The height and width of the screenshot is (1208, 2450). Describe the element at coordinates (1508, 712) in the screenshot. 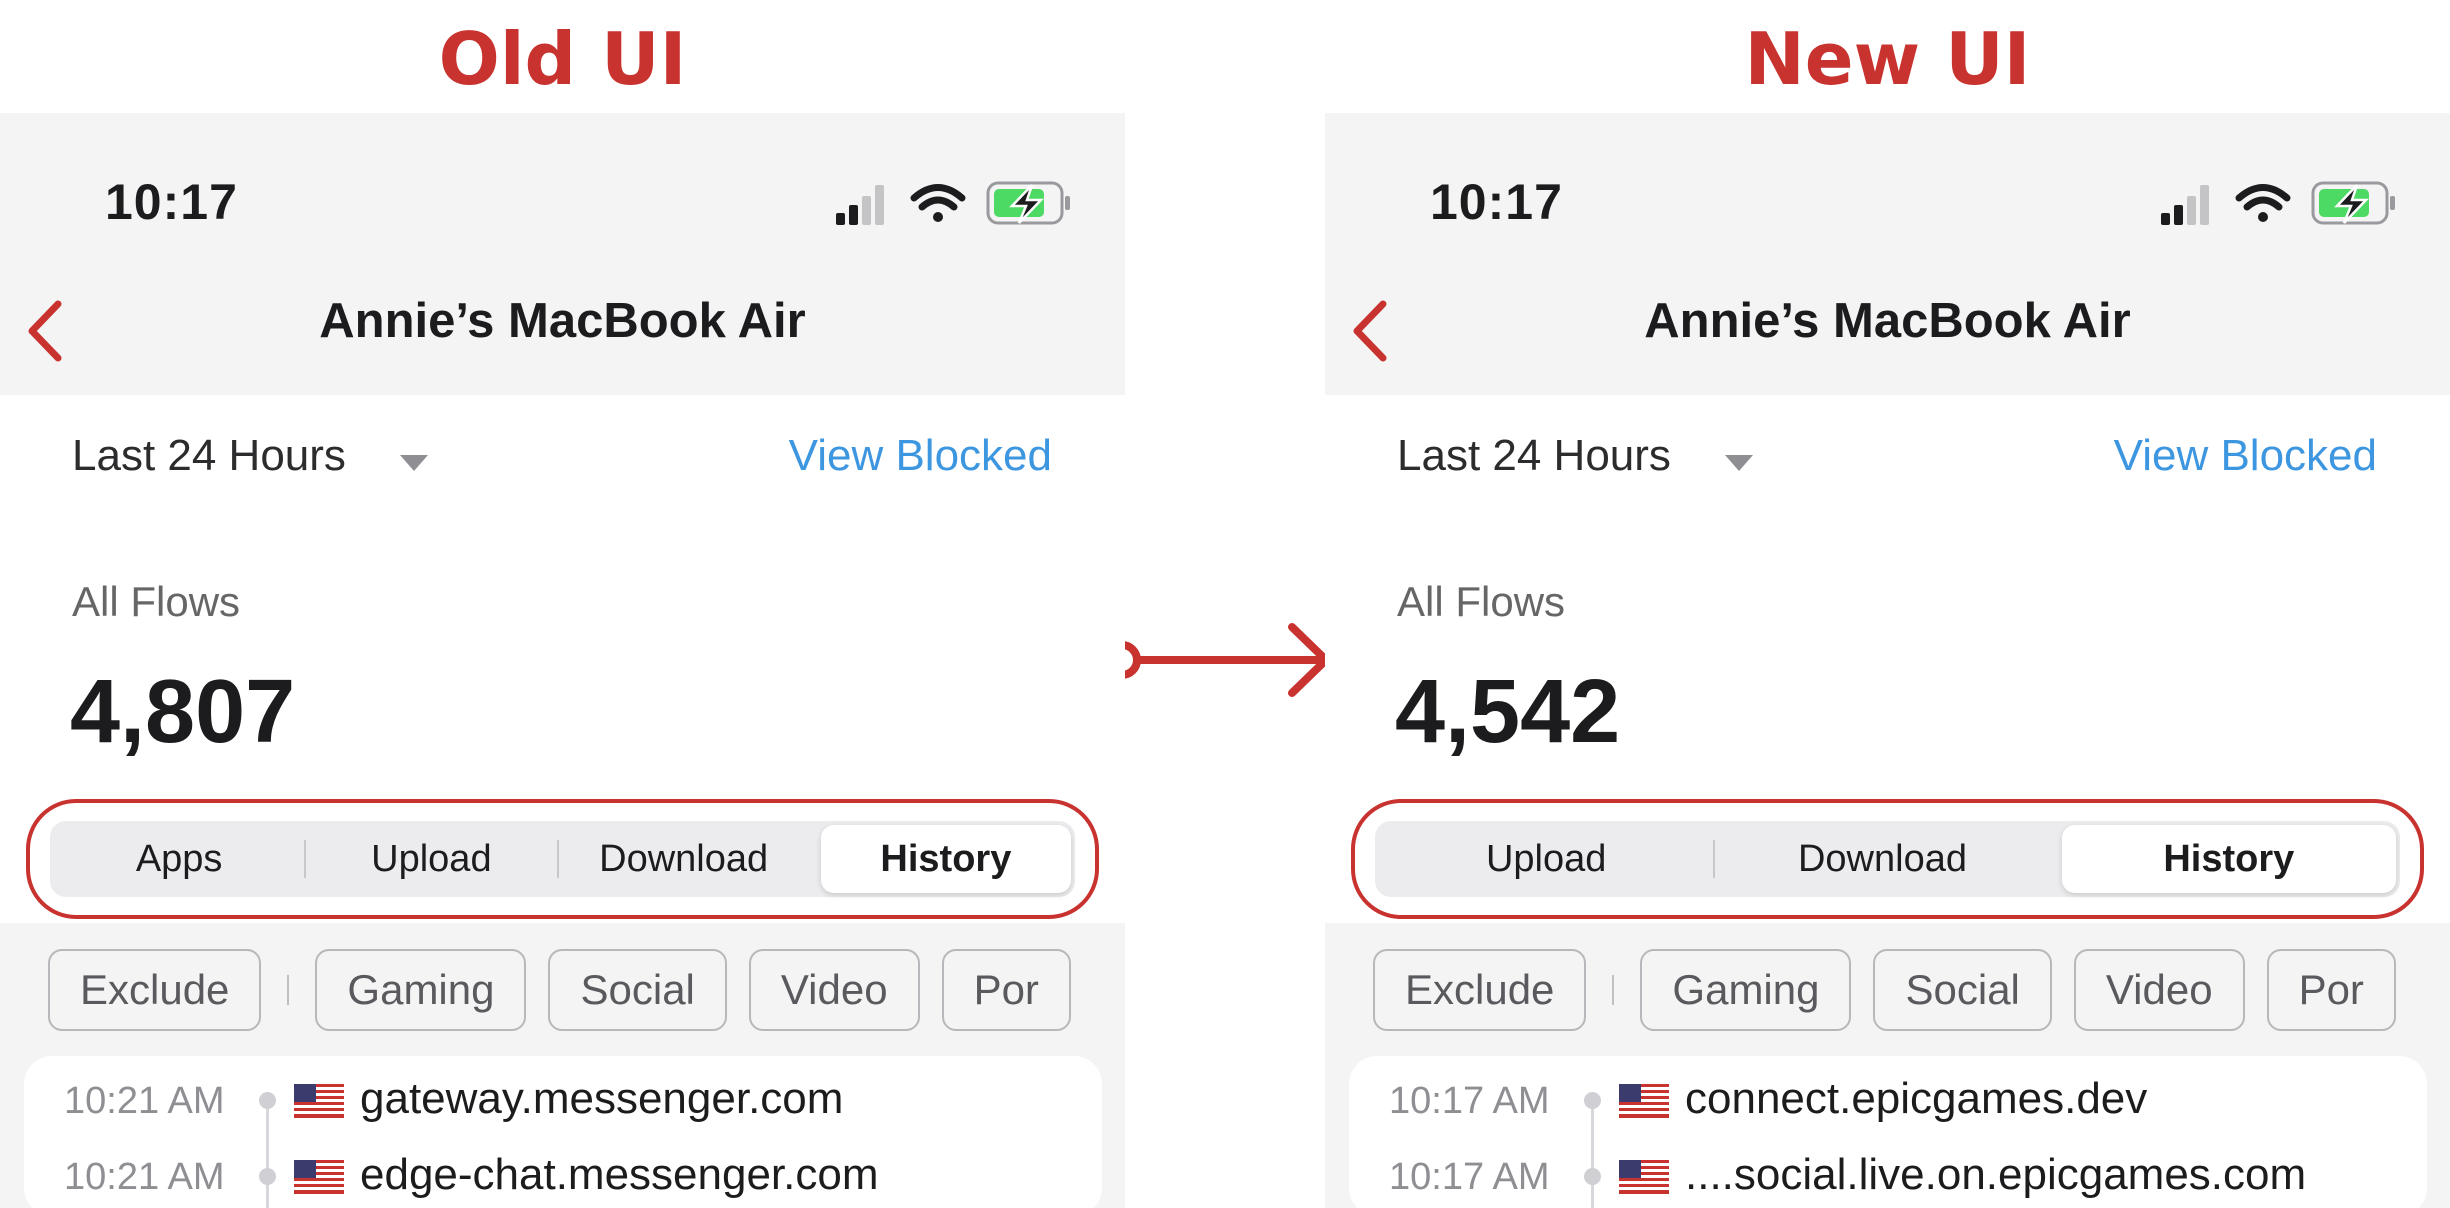

I see `flows-count: 4,542` at that location.